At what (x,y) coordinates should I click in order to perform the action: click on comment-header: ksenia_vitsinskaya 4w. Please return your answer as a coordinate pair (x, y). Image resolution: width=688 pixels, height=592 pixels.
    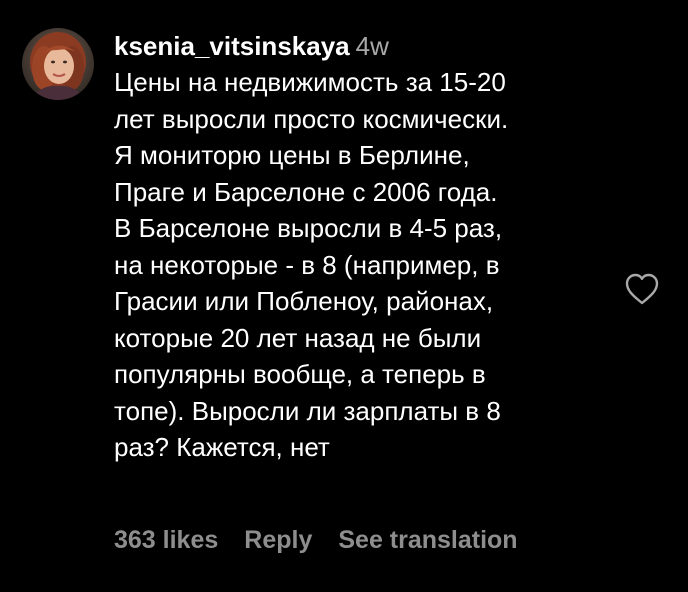
    Looking at the image, I should click on (364, 46).